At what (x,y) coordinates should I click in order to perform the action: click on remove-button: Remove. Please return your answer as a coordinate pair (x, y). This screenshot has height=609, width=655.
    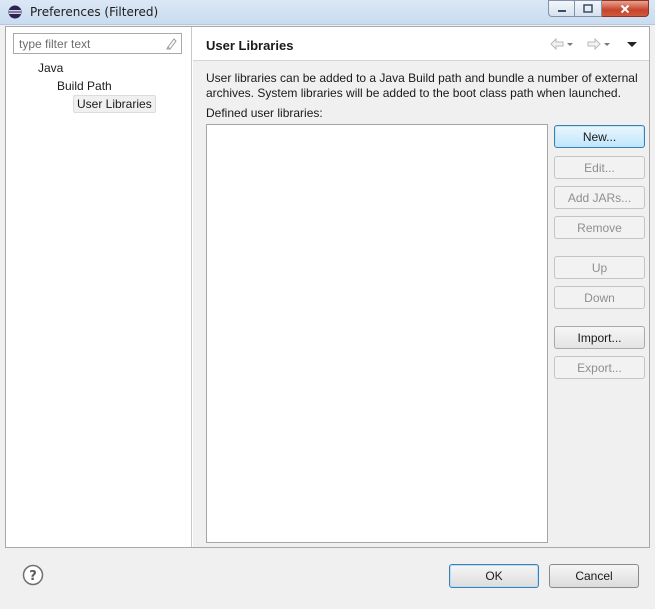
    Looking at the image, I should click on (599, 227).